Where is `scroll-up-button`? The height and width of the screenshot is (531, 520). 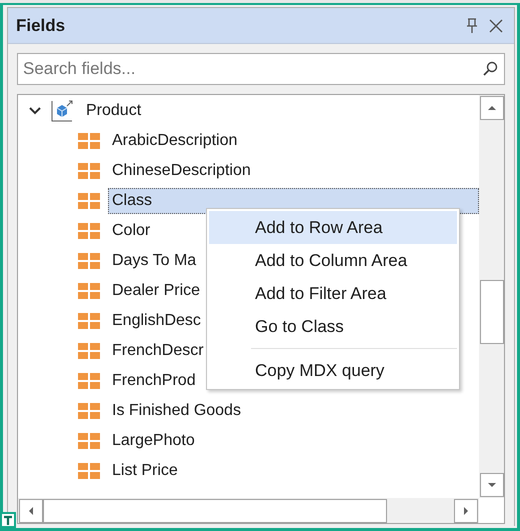 scroll-up-button is located at coordinates (492, 108).